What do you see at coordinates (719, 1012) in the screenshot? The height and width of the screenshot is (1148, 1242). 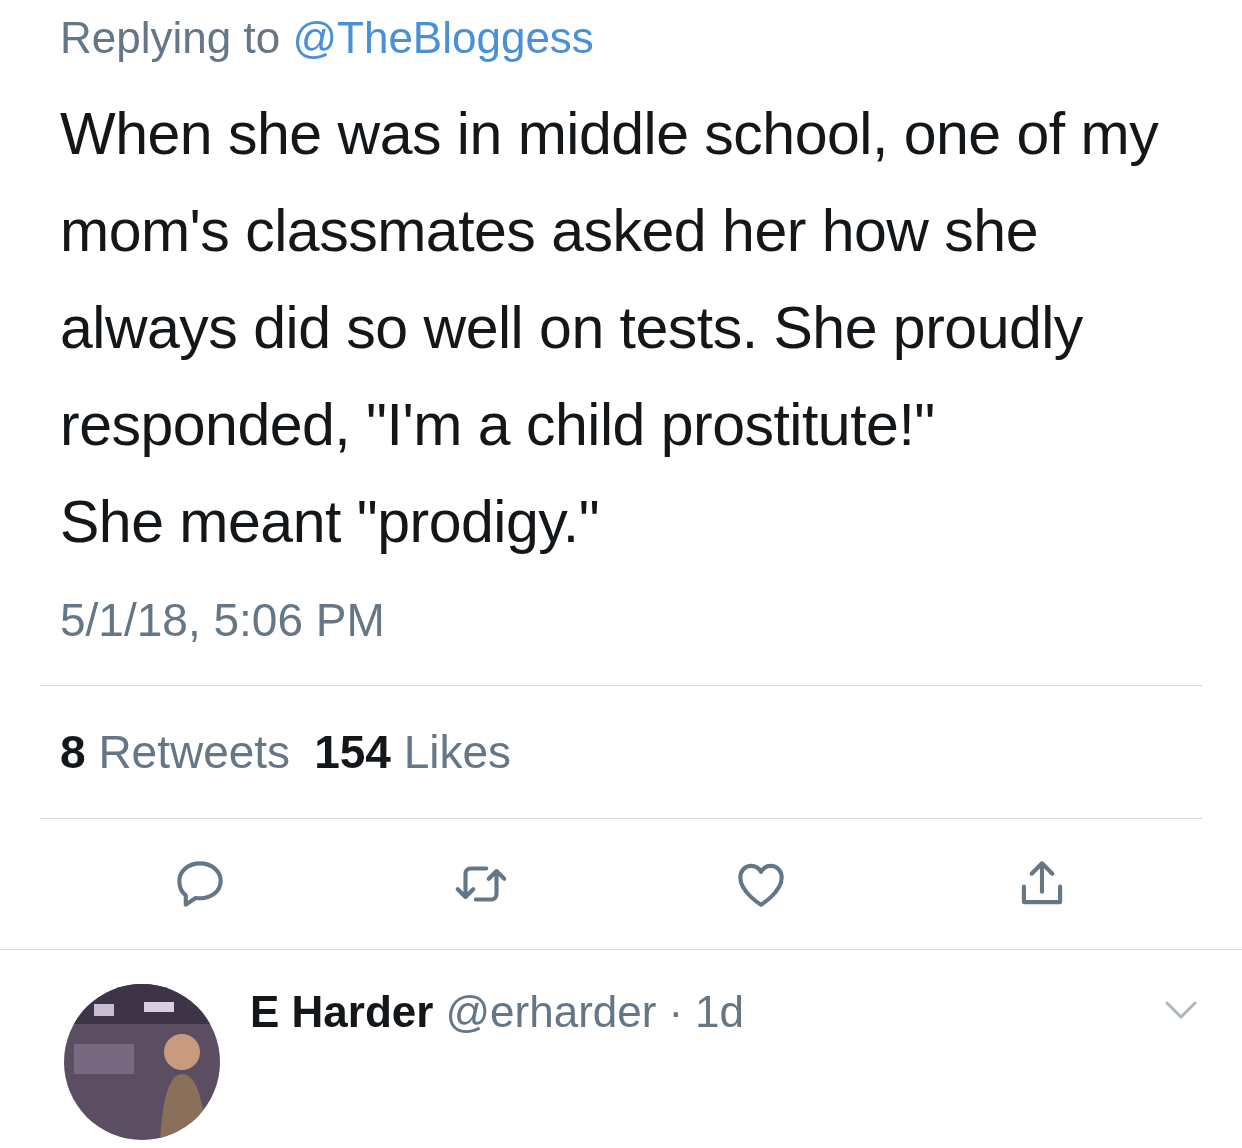 I see `reply-time: 1d` at bounding box center [719, 1012].